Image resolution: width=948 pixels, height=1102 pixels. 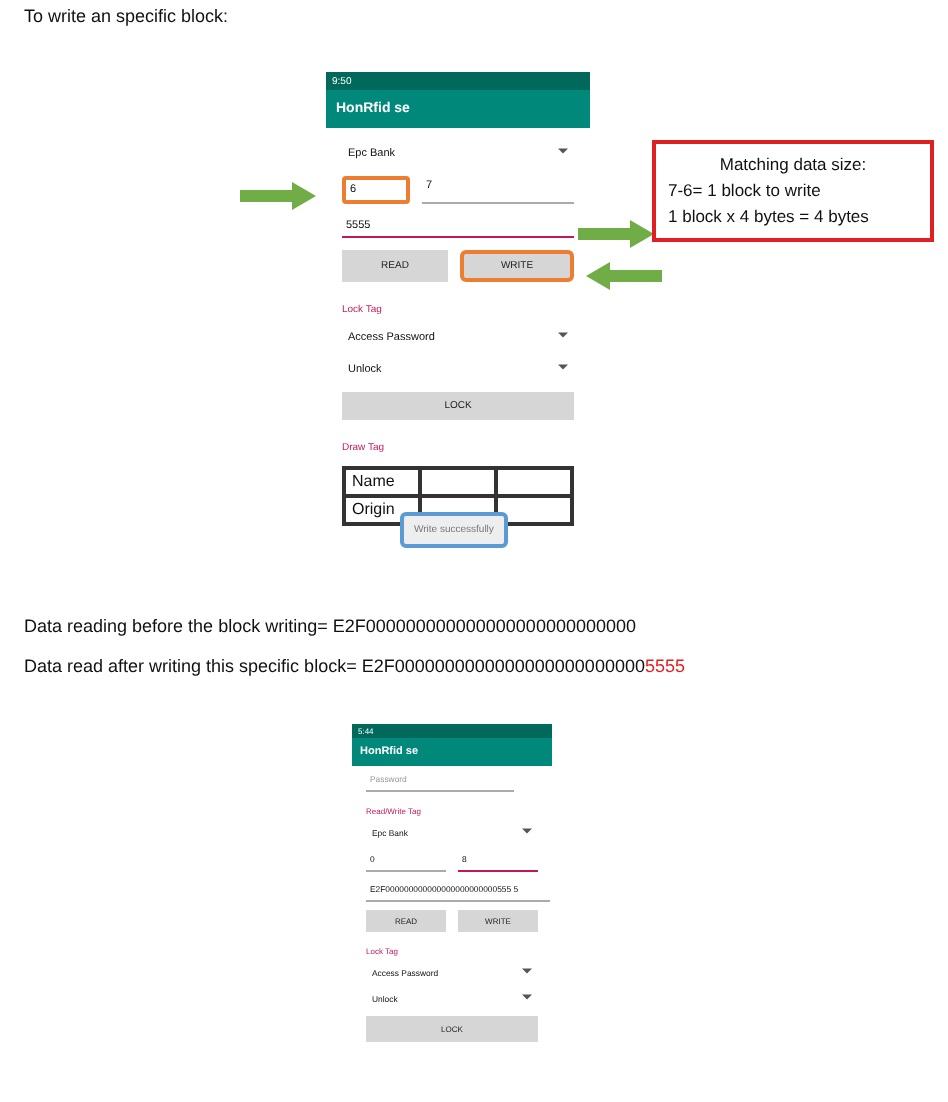 I want to click on heading: To write an specific block:, so click(x=126, y=15).